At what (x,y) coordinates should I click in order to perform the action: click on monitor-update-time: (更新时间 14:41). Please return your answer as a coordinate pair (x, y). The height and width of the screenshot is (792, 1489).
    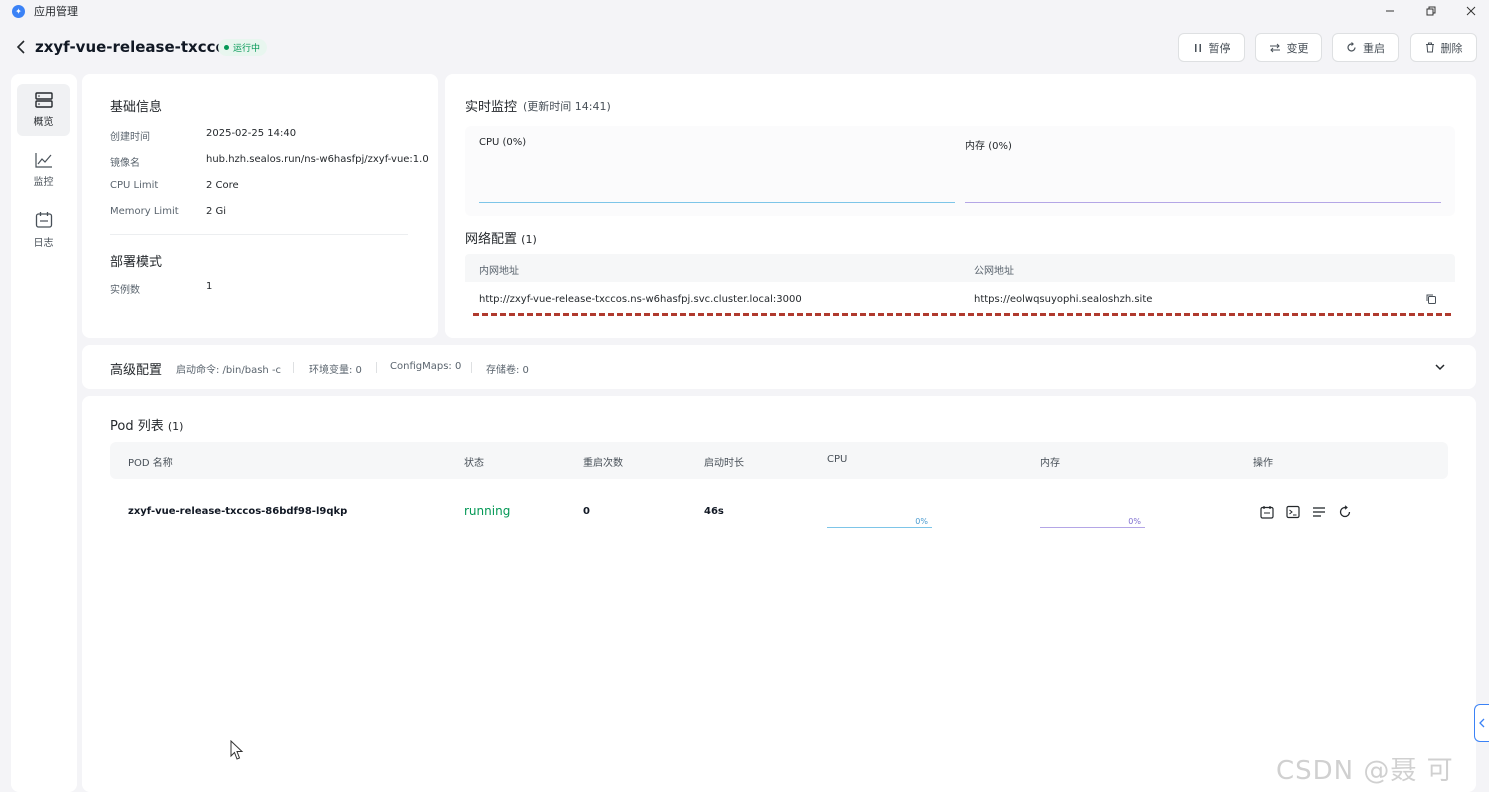
    Looking at the image, I should click on (567, 106).